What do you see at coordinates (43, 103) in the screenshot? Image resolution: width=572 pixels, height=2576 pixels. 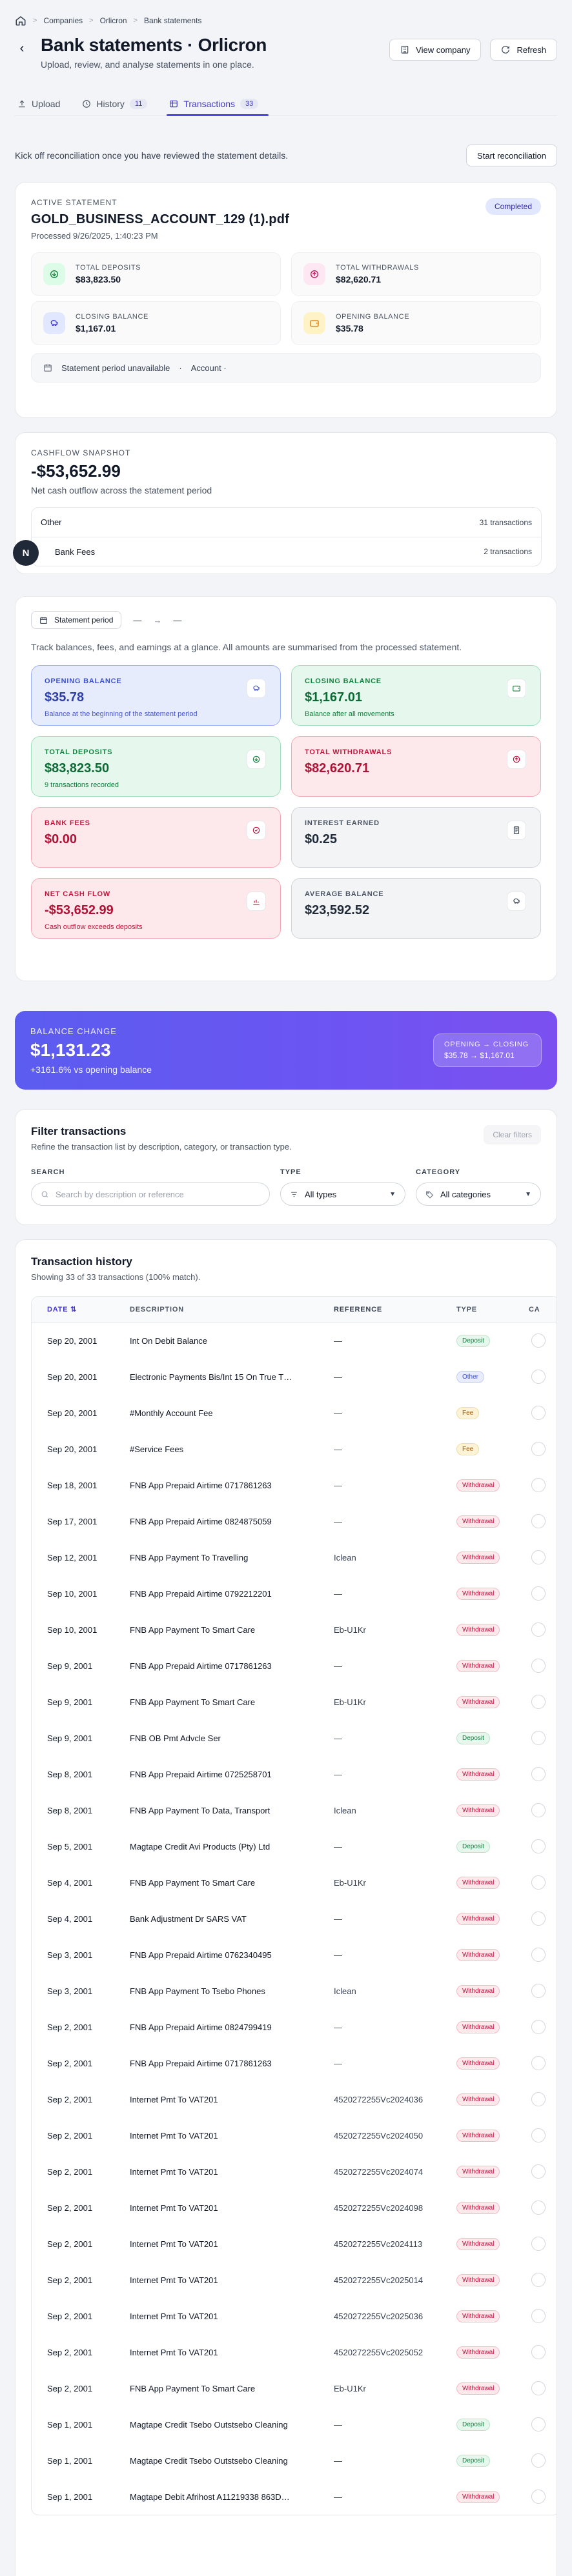 I see `tab-upload: Upload` at bounding box center [43, 103].